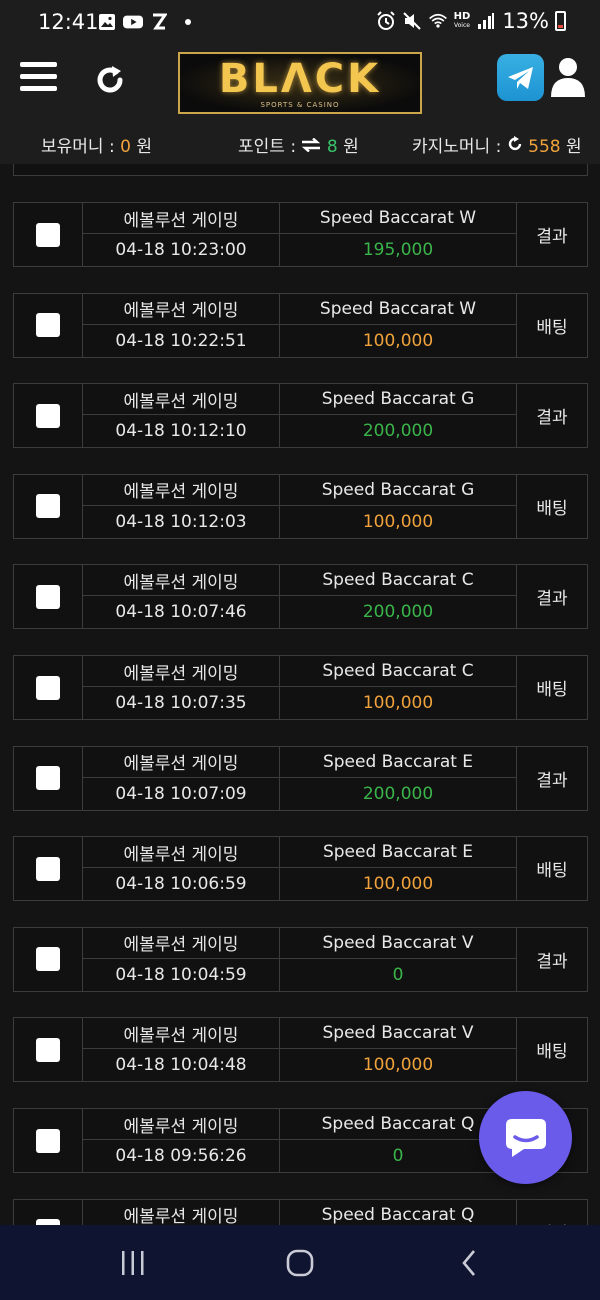 This screenshot has height=1300, width=600. I want to click on user-icon, so click(568, 77).